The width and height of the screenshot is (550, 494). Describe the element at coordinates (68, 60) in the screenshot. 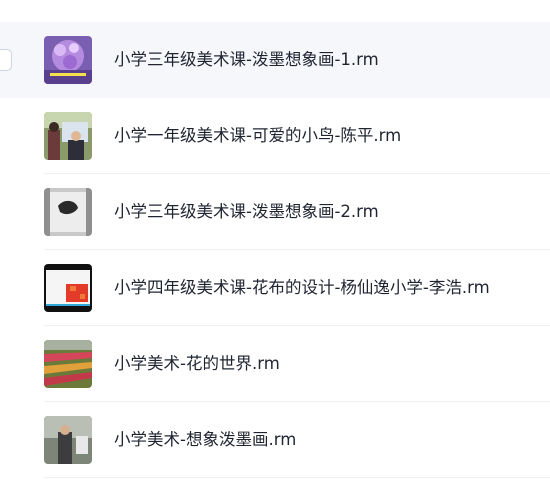

I see `purple-flower-video-thumbnail-icon` at that location.